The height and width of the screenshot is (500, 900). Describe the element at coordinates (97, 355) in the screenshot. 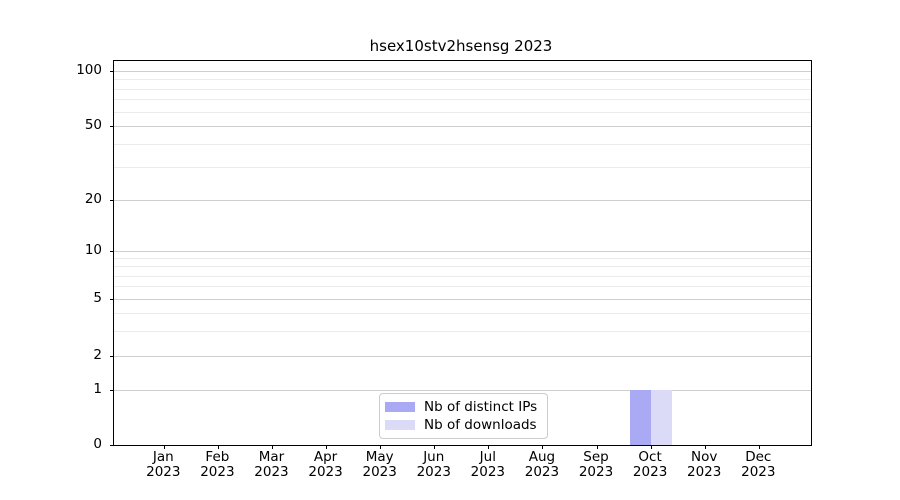

I see `y-tick-label: 2` at that location.